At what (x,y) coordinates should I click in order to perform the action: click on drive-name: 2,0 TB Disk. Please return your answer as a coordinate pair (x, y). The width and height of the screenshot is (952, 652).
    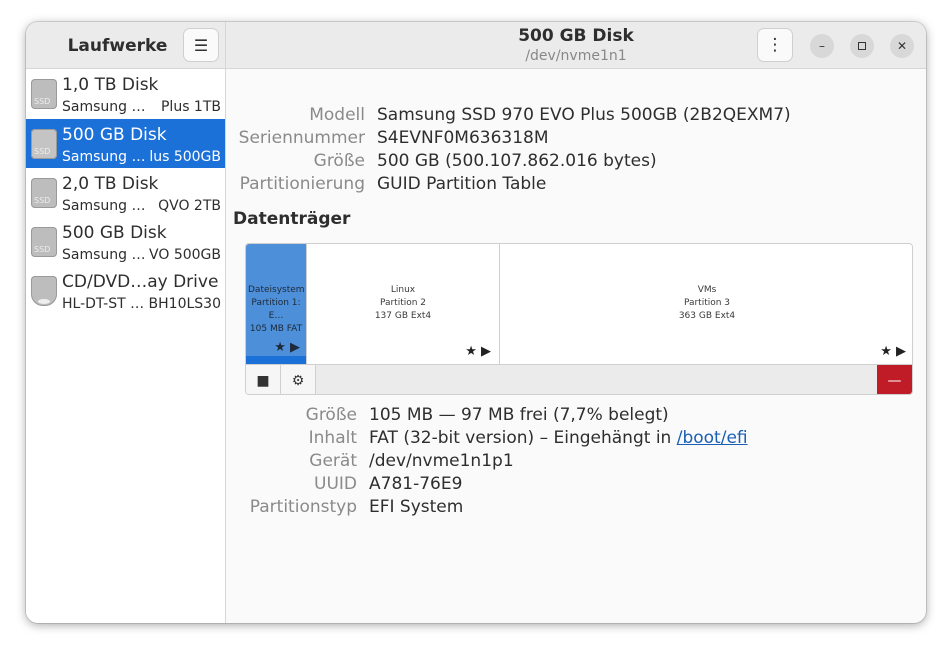
    Looking at the image, I should click on (110, 184).